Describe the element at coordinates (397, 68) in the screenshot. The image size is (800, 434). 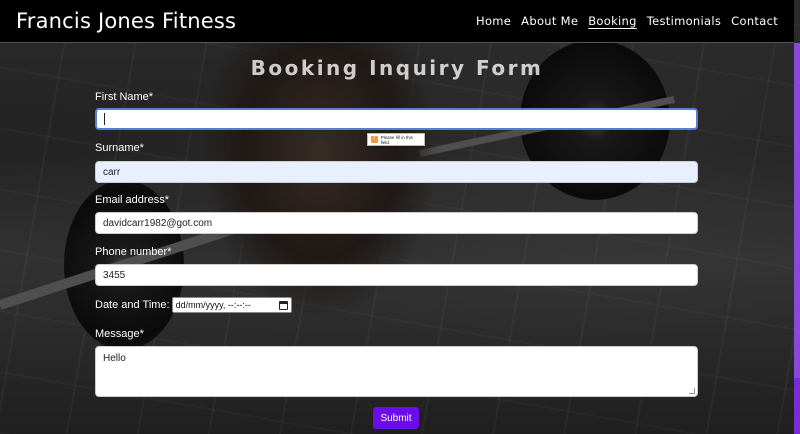
I see `form-title: Booking Inquiry Form` at that location.